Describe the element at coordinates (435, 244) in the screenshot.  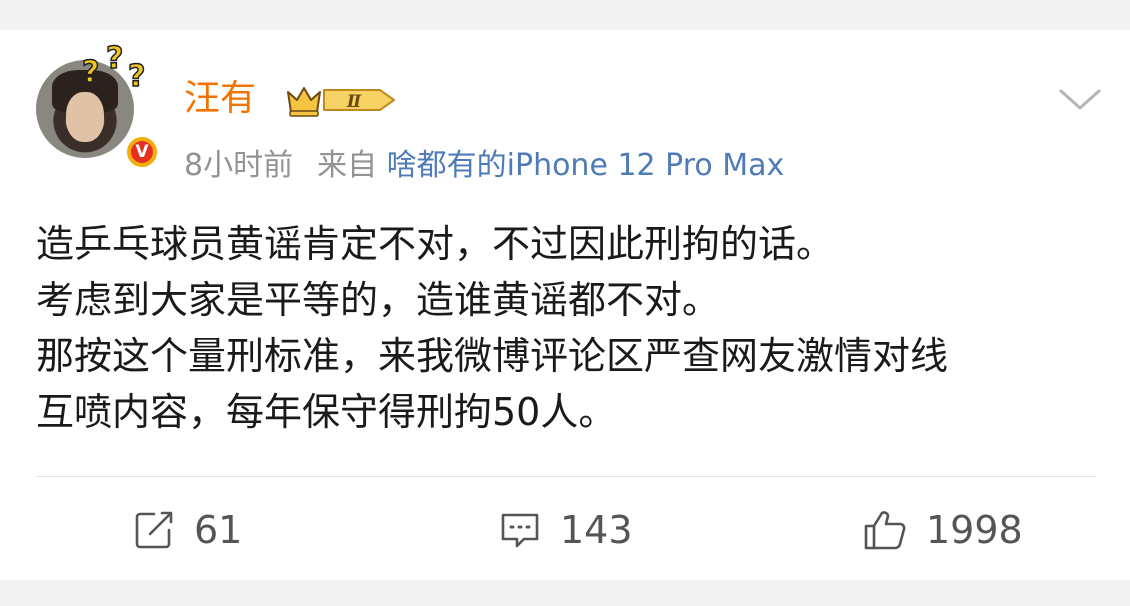
I see `post-text-line: 造乒乓球员黄谣肯定不对，不过因此刑拘的话。` at that location.